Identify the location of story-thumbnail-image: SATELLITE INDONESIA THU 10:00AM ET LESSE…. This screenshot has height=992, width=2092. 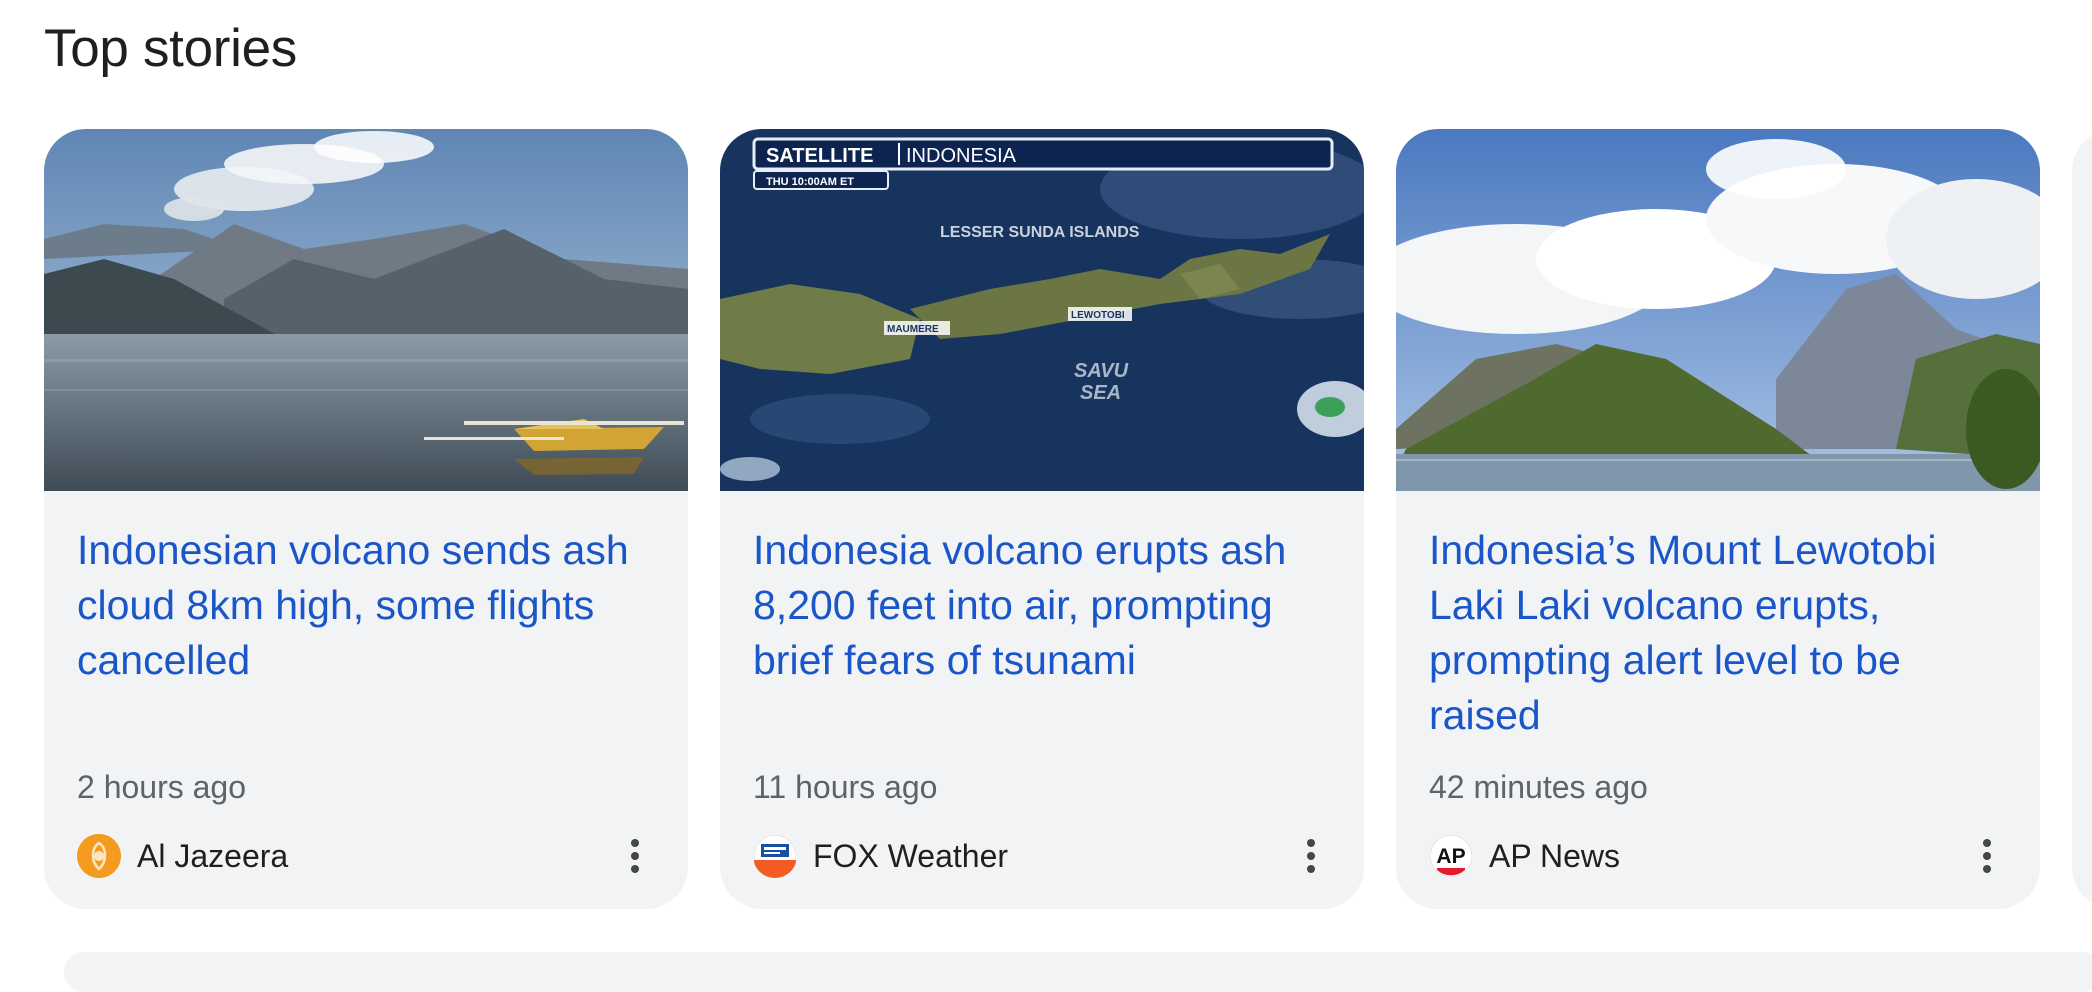
(1042, 310).